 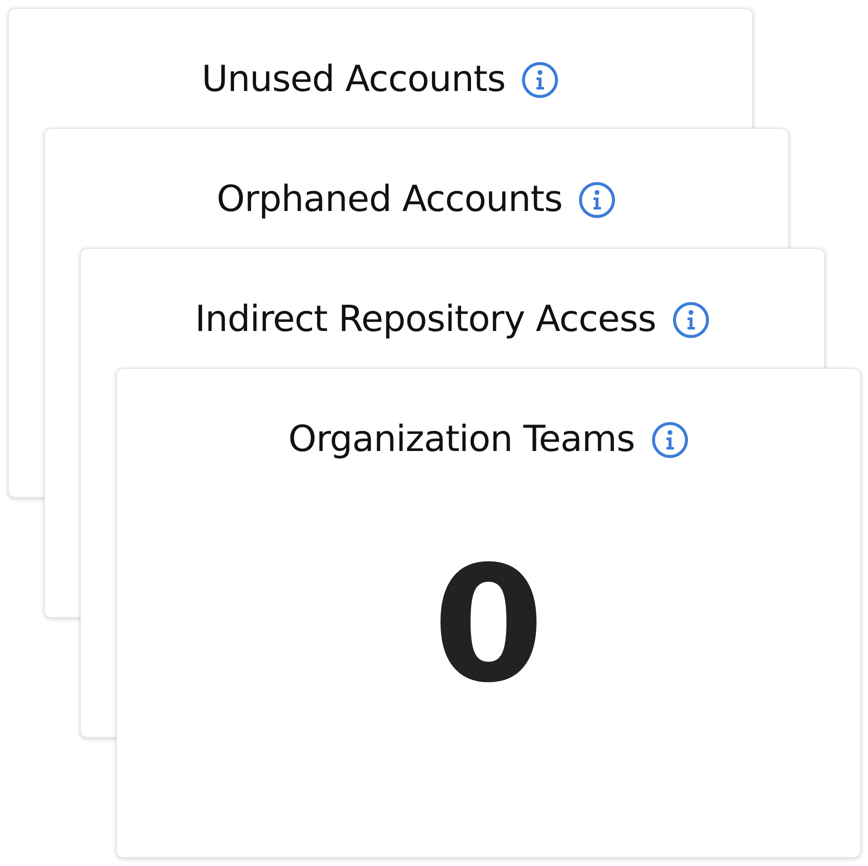 I want to click on card-title: Unused Accounts, so click(x=354, y=79).